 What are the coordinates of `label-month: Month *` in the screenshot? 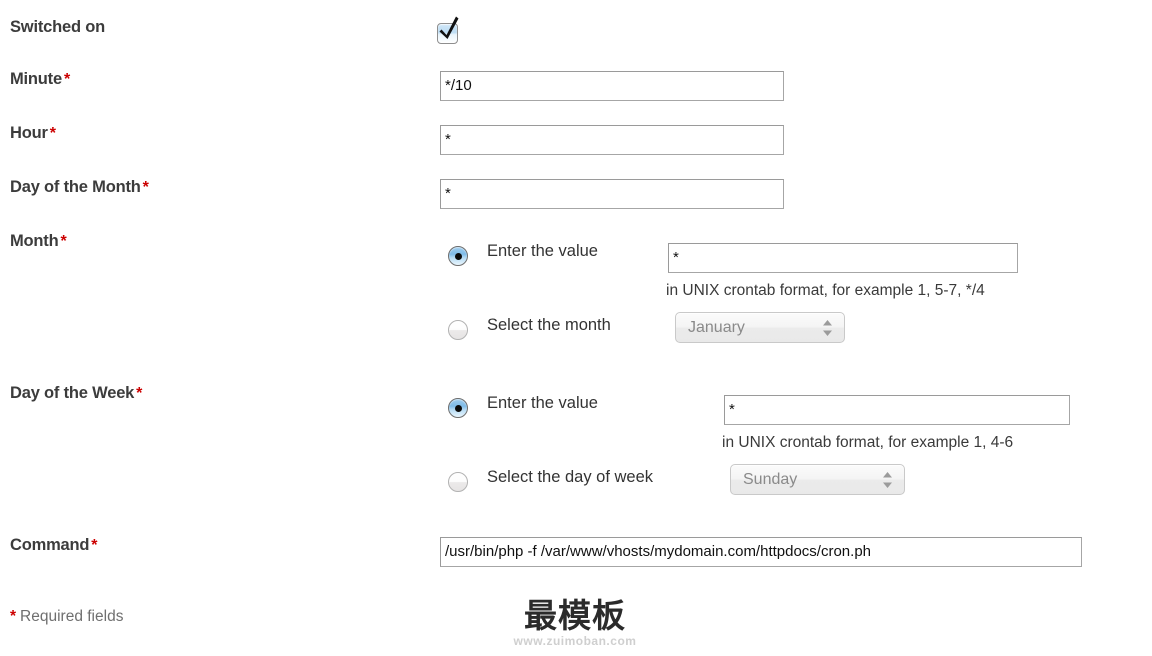 It's located at (38, 241).